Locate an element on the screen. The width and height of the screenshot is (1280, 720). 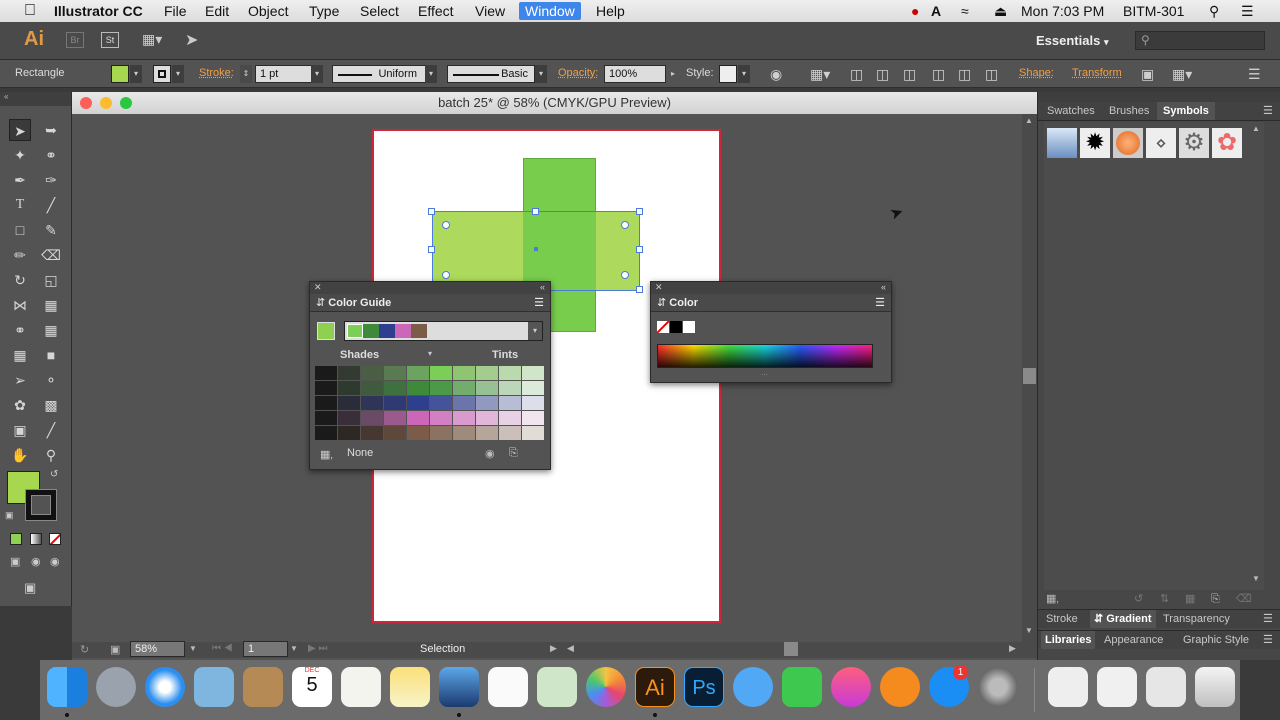
dock-panel-menu-icon: ☰ is located at coordinates (1268, 111).